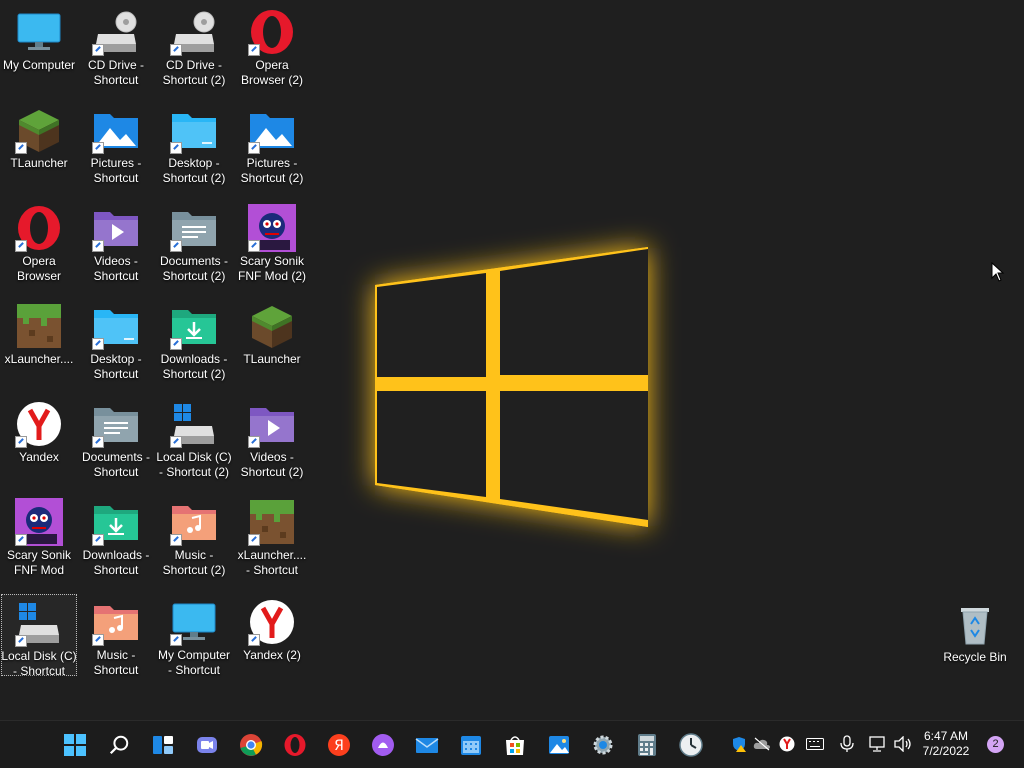 The width and height of the screenshot is (1024, 768). What do you see at coordinates (116, 339) in the screenshot?
I see `desktop-icon-desktop-shortcut: Desktop - Shortcut` at bounding box center [116, 339].